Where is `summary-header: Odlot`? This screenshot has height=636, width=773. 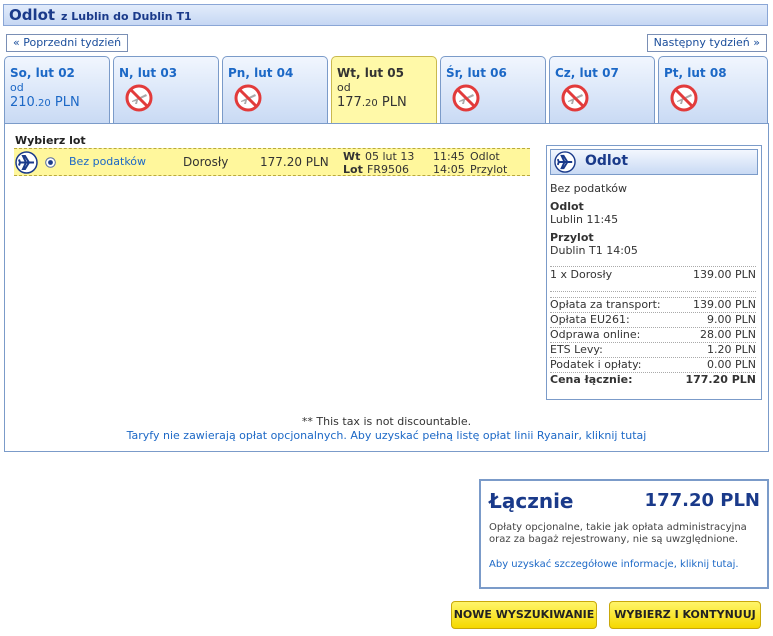
summary-header: Odlot is located at coordinates (654, 162).